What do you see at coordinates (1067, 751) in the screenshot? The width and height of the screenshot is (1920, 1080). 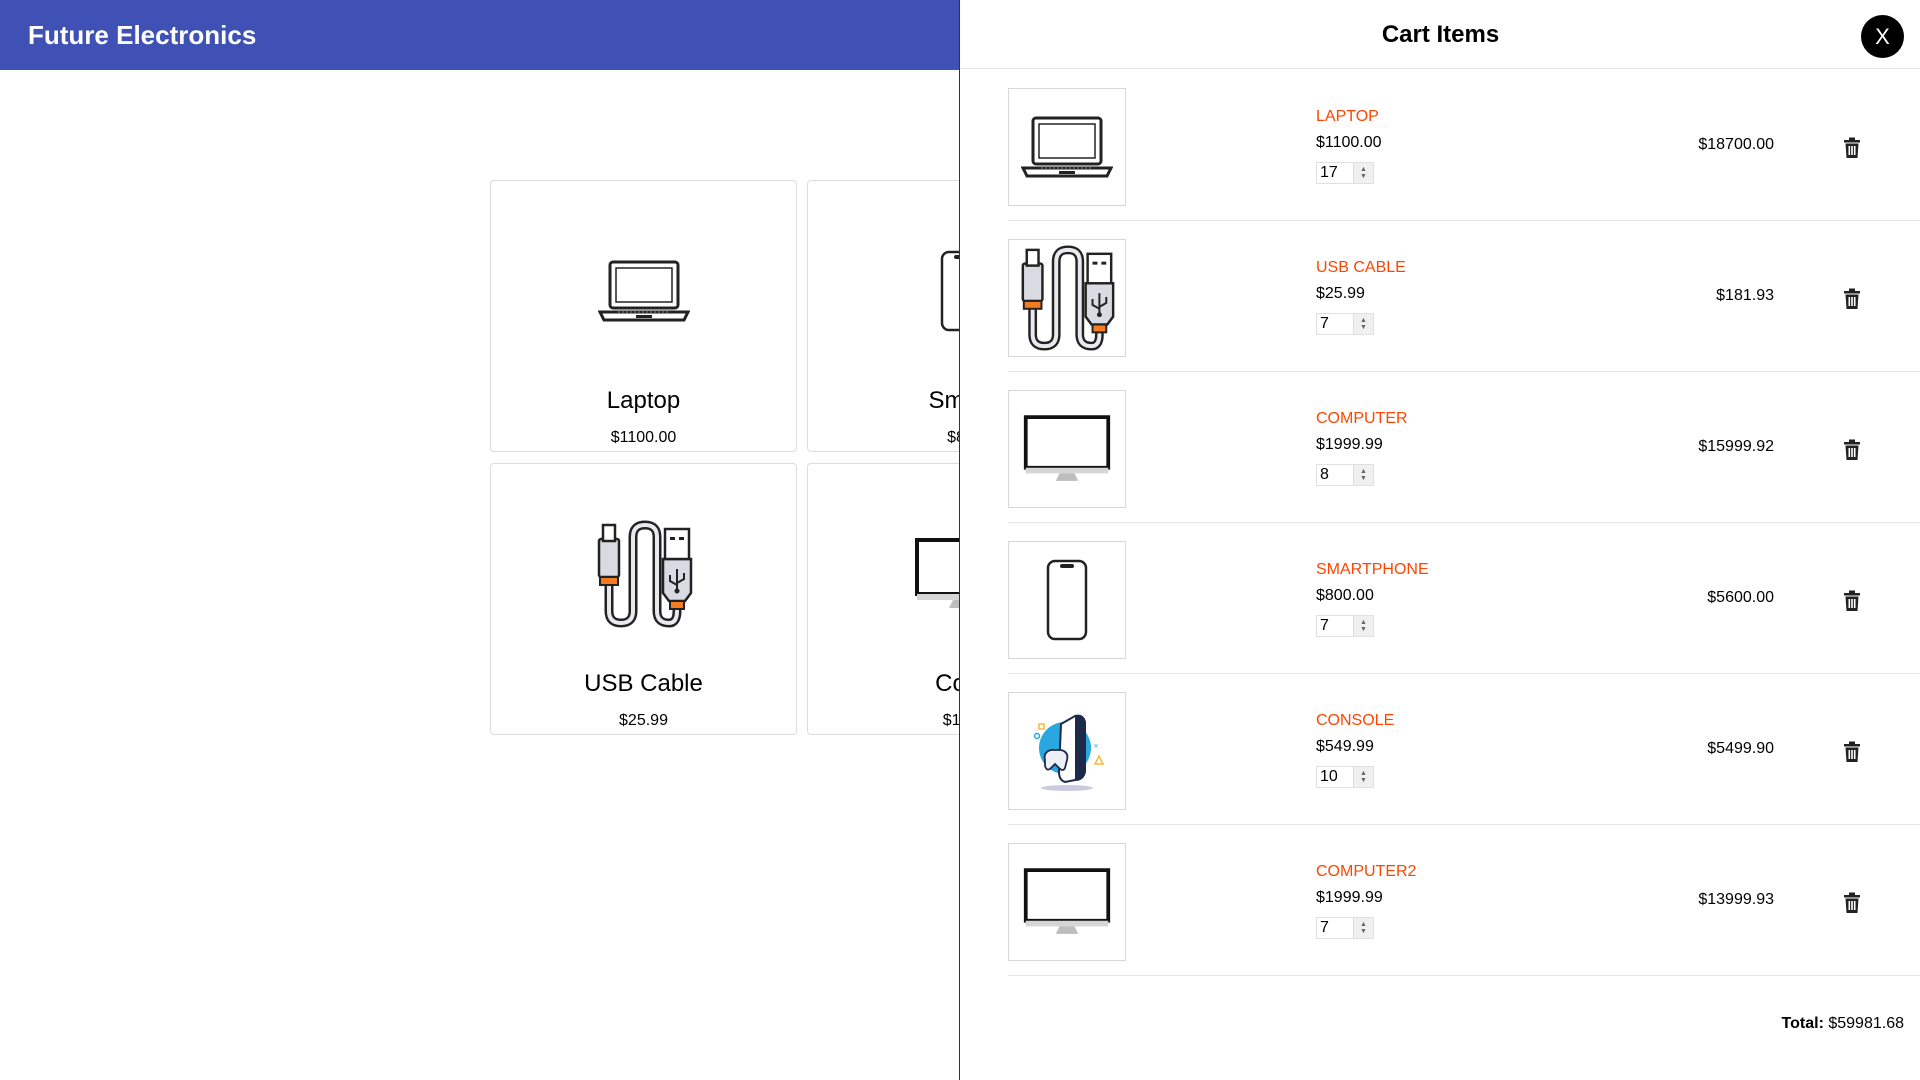 I see `console-icon: ×` at bounding box center [1067, 751].